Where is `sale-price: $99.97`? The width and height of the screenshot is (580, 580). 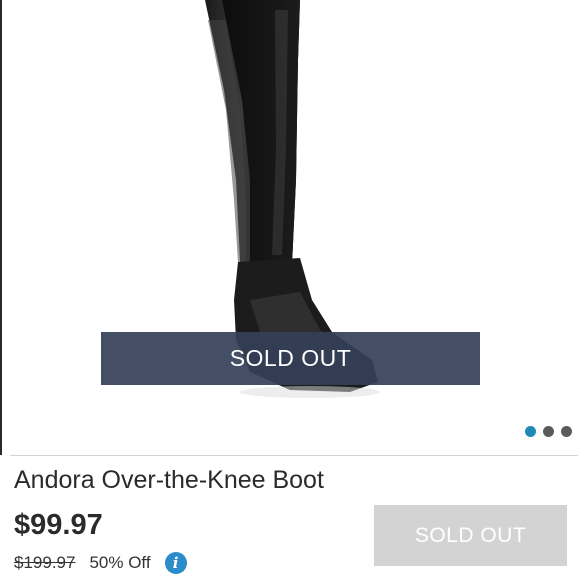
sale-price: $99.97 is located at coordinates (58, 525).